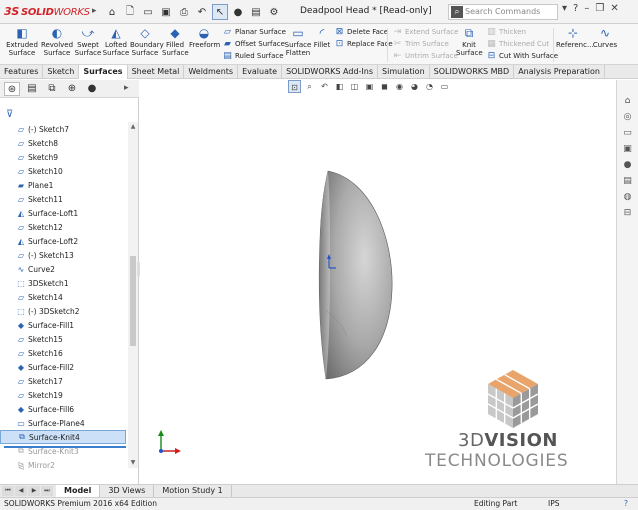  I want to click on tree-item: ▱ (-) Sketch13, so click(63, 255).